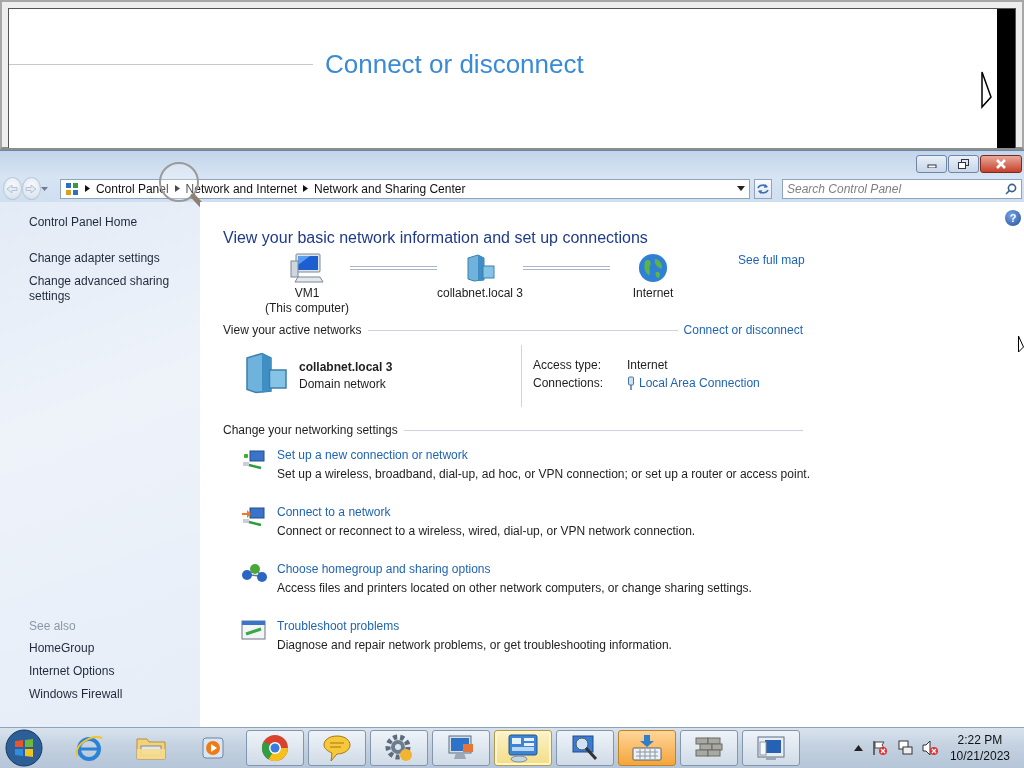 The image size is (1024, 768). Describe the element at coordinates (699, 383) in the screenshot. I see `connection-link: Local Area Connection` at that location.